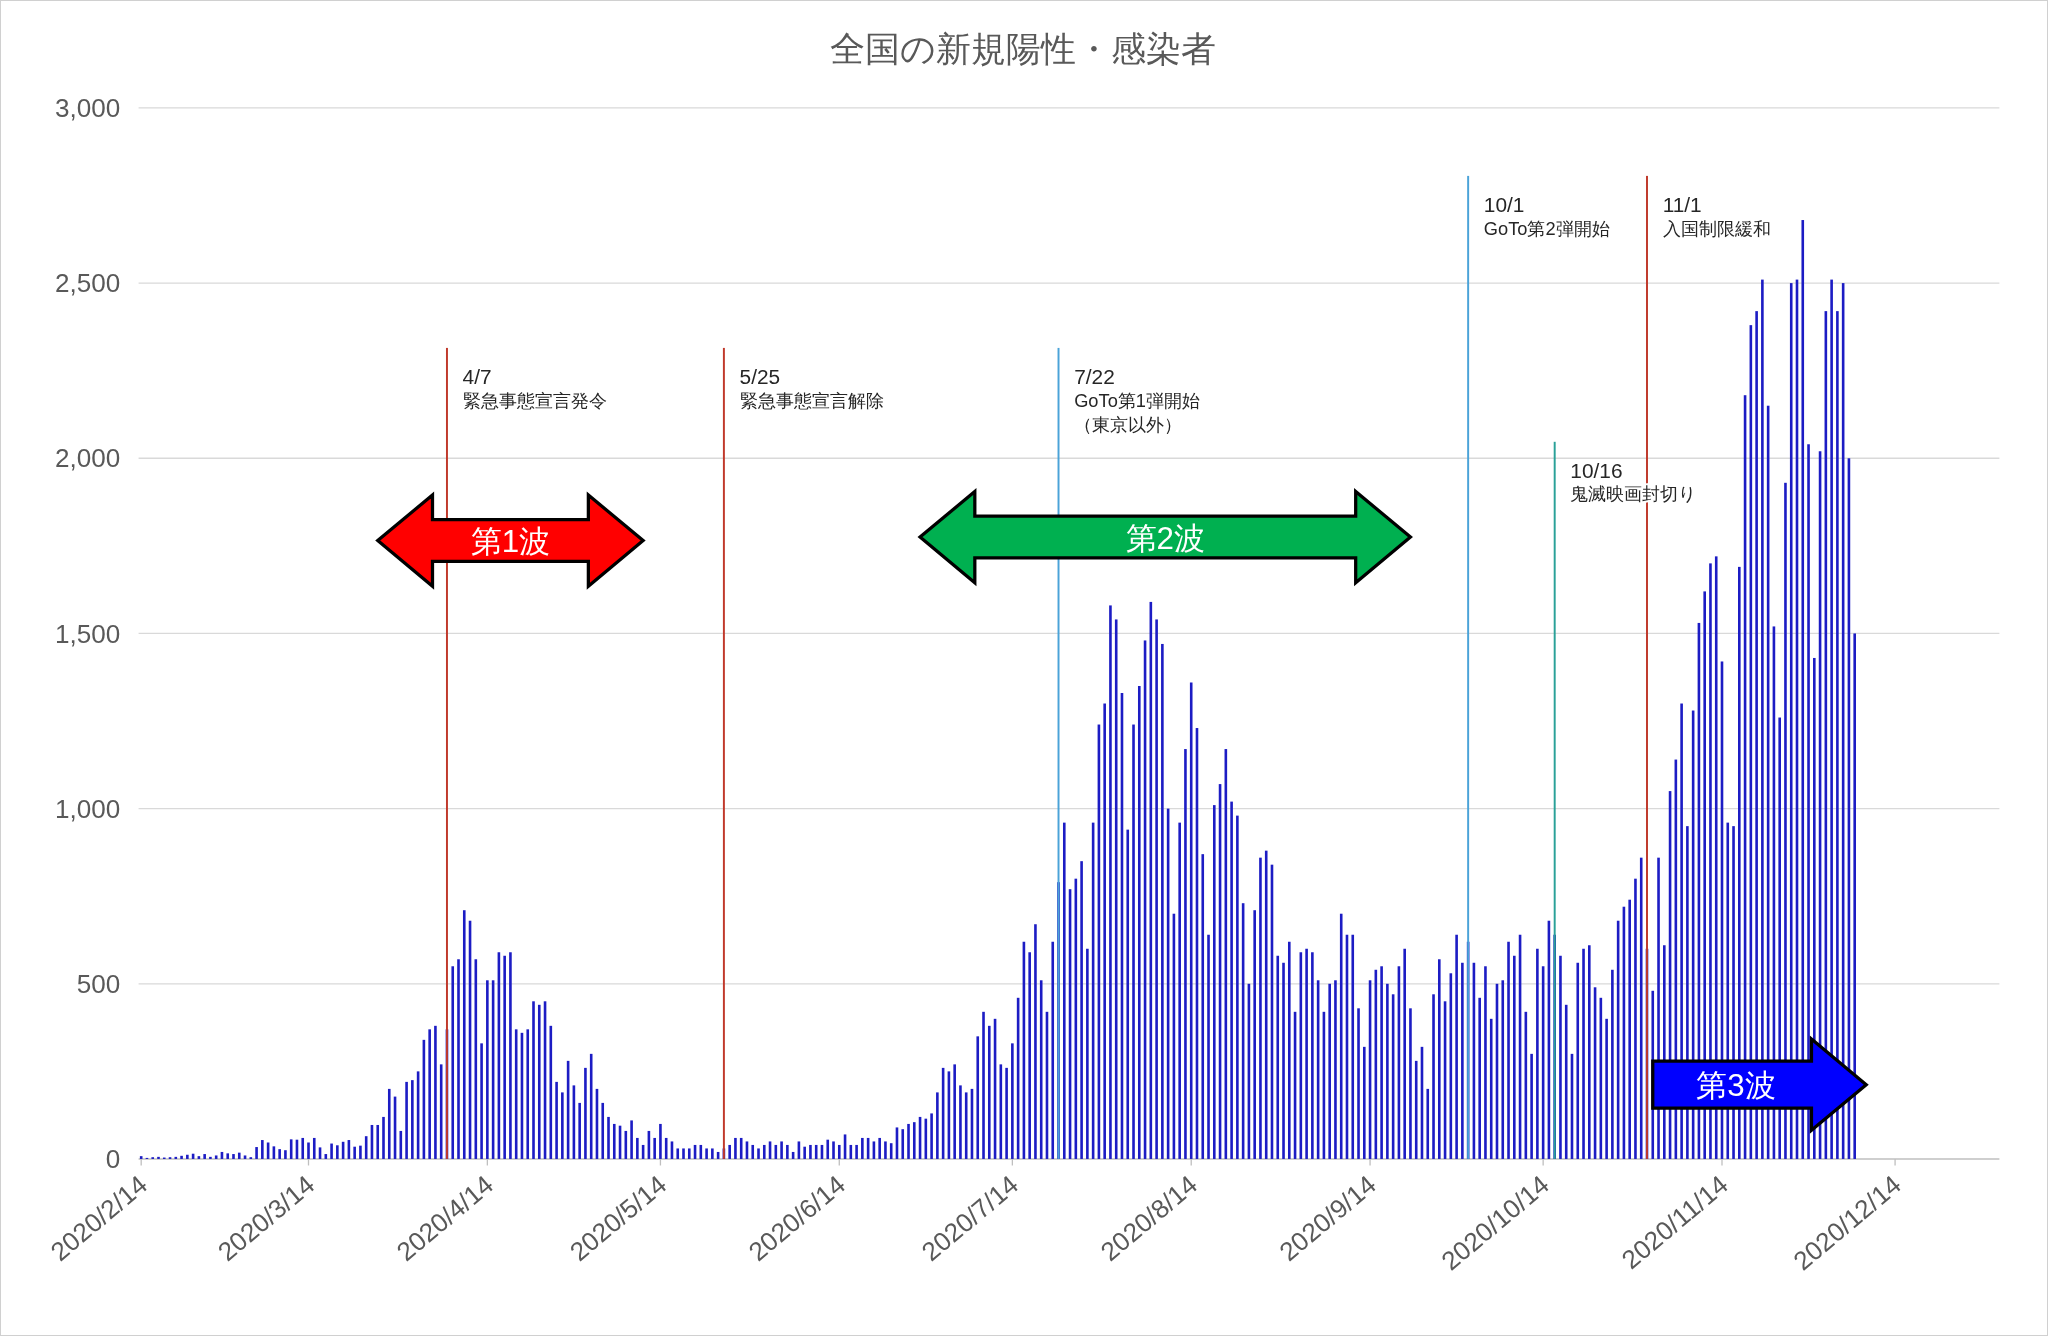  Describe the element at coordinates (1736, 1086) in the screenshot. I see `wave-label: 第3波` at that location.